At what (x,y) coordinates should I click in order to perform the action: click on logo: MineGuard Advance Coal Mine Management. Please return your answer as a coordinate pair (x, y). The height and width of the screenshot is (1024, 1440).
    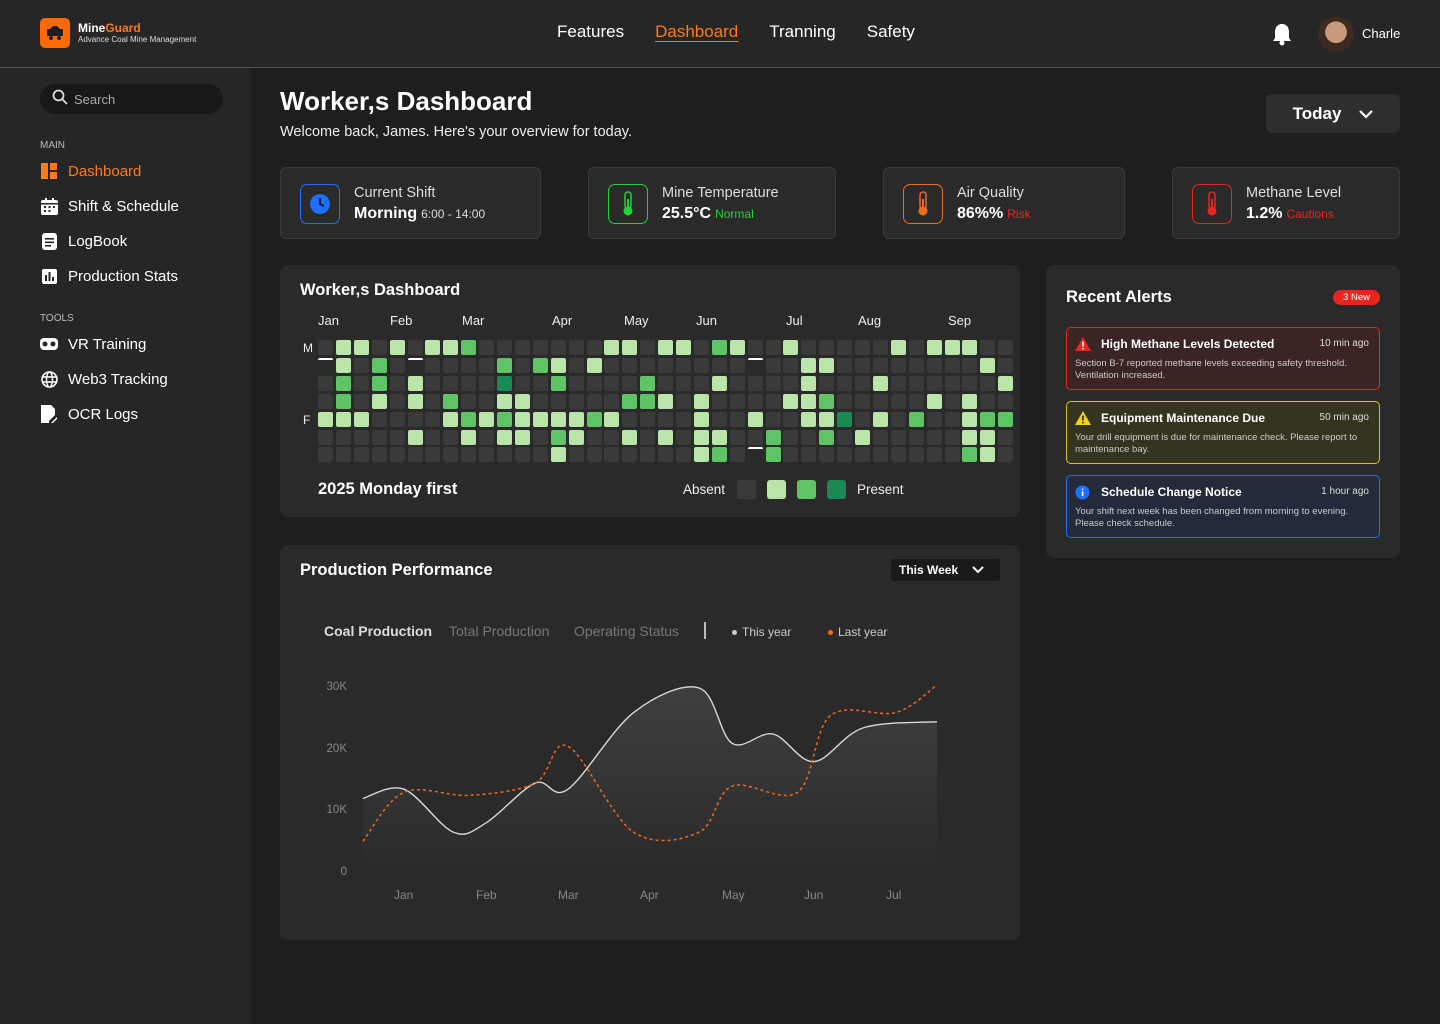
    Looking at the image, I should click on (118, 33).